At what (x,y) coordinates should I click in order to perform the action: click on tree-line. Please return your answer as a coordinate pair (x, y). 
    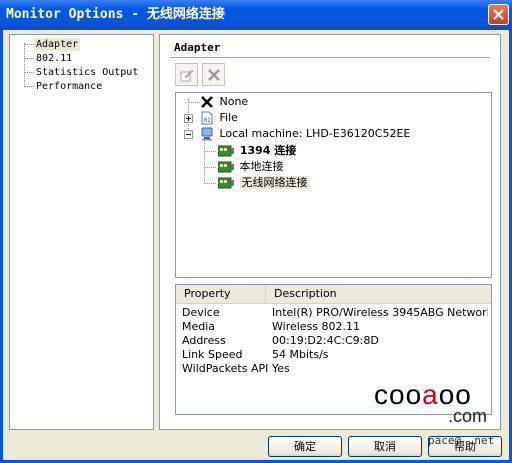
    Looking at the image, I should click on (204, 161).